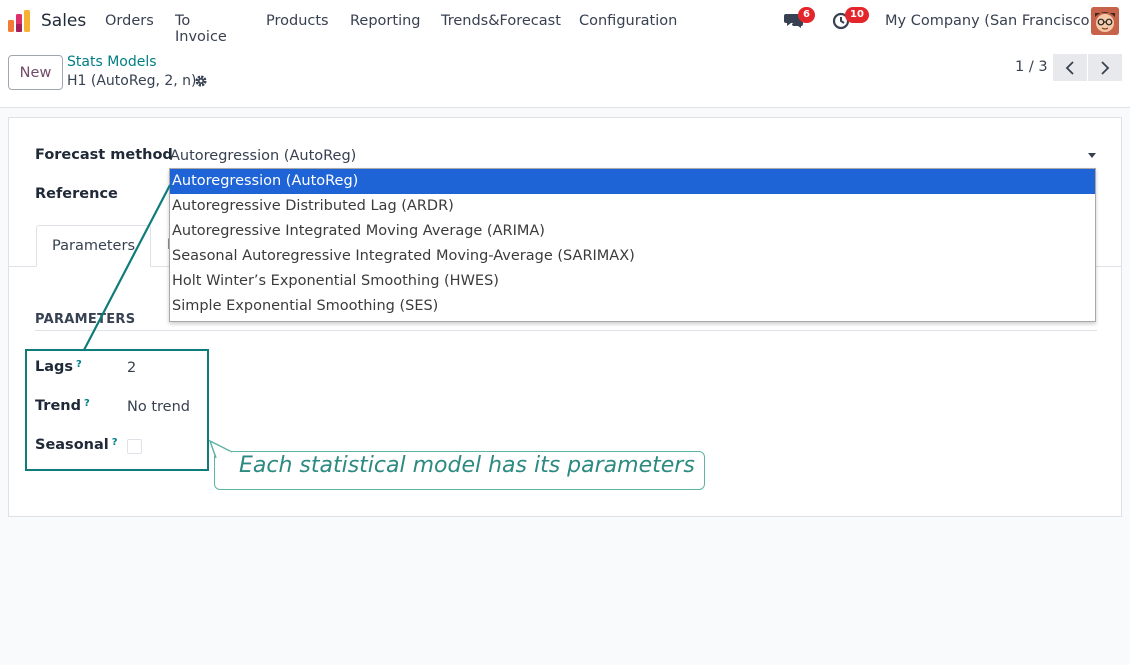  I want to click on app-name: Sales, so click(63, 21).